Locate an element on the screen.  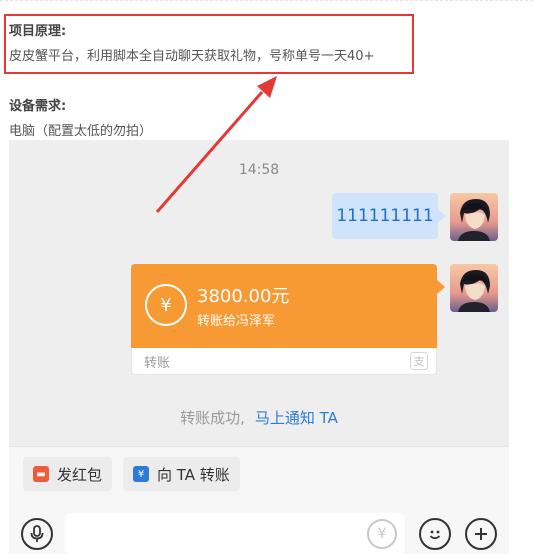
plus-icon is located at coordinates (481, 534).